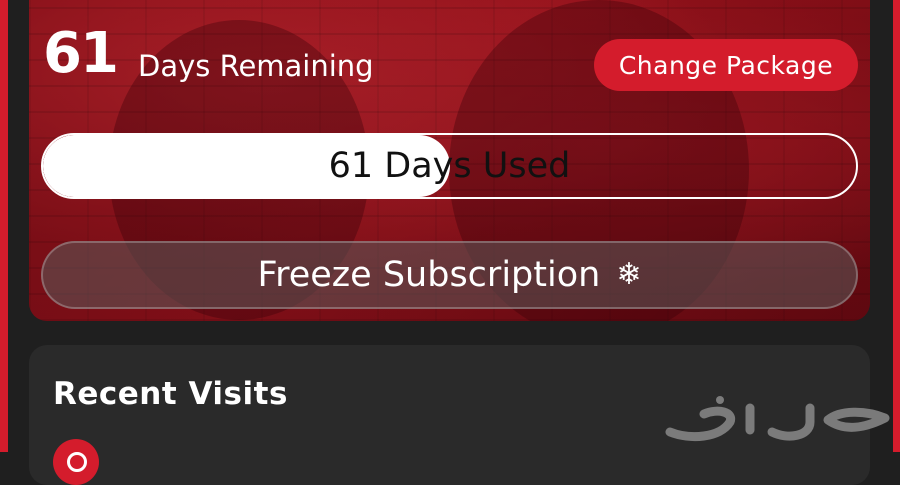 Image resolution: width=900 pixels, height=485 pixels. Describe the element at coordinates (256, 66) in the screenshot. I see `days-remaining-label: Days Remaining` at that location.